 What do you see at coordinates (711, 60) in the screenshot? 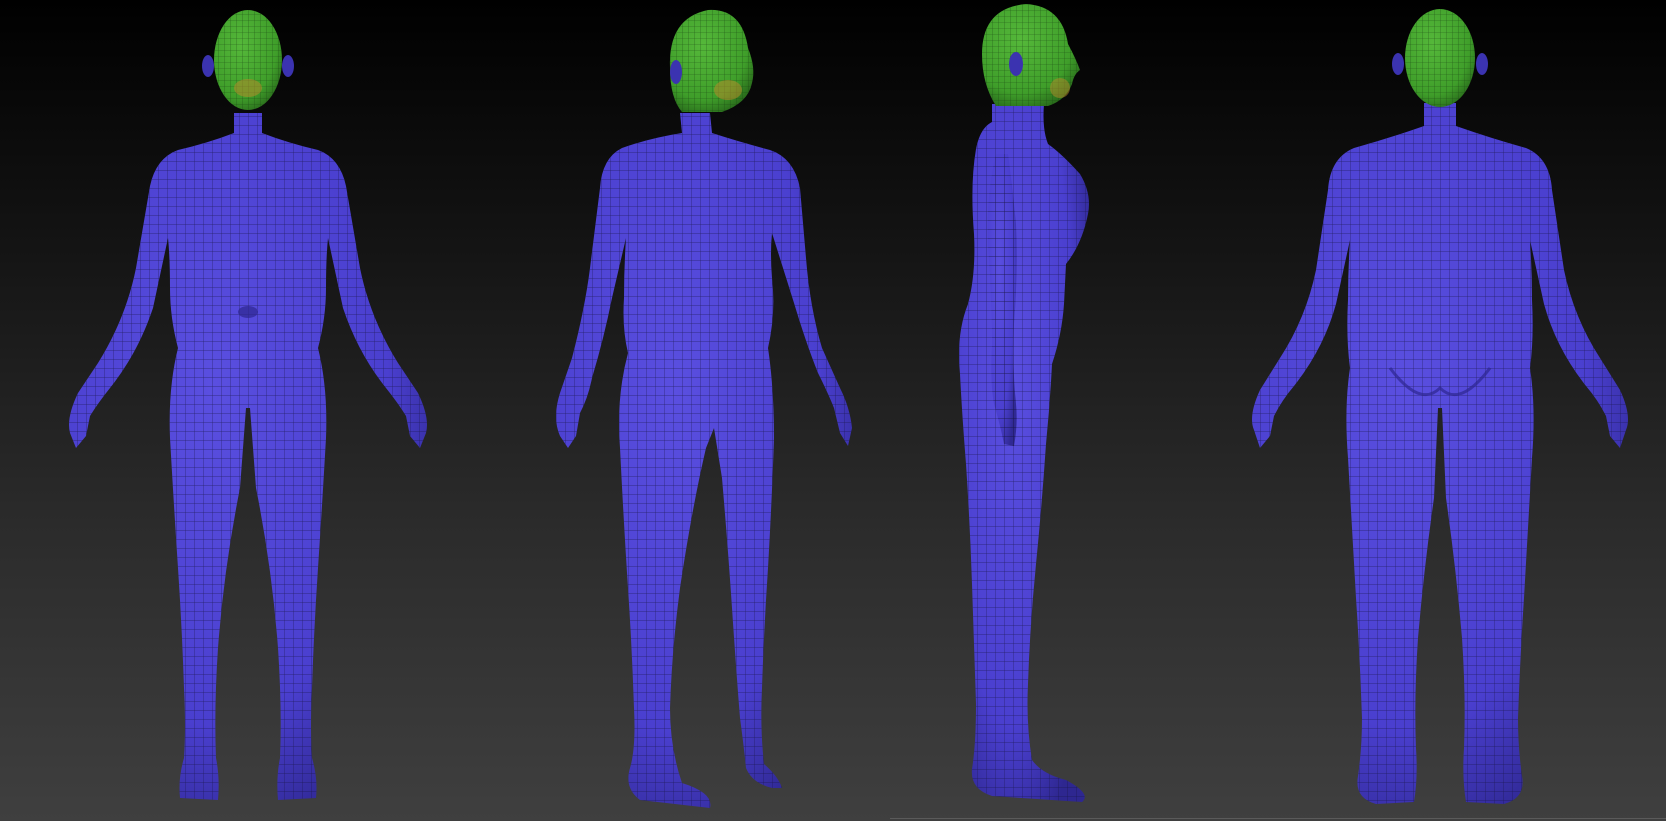
I see `three-quarter-head-wireframe` at bounding box center [711, 60].